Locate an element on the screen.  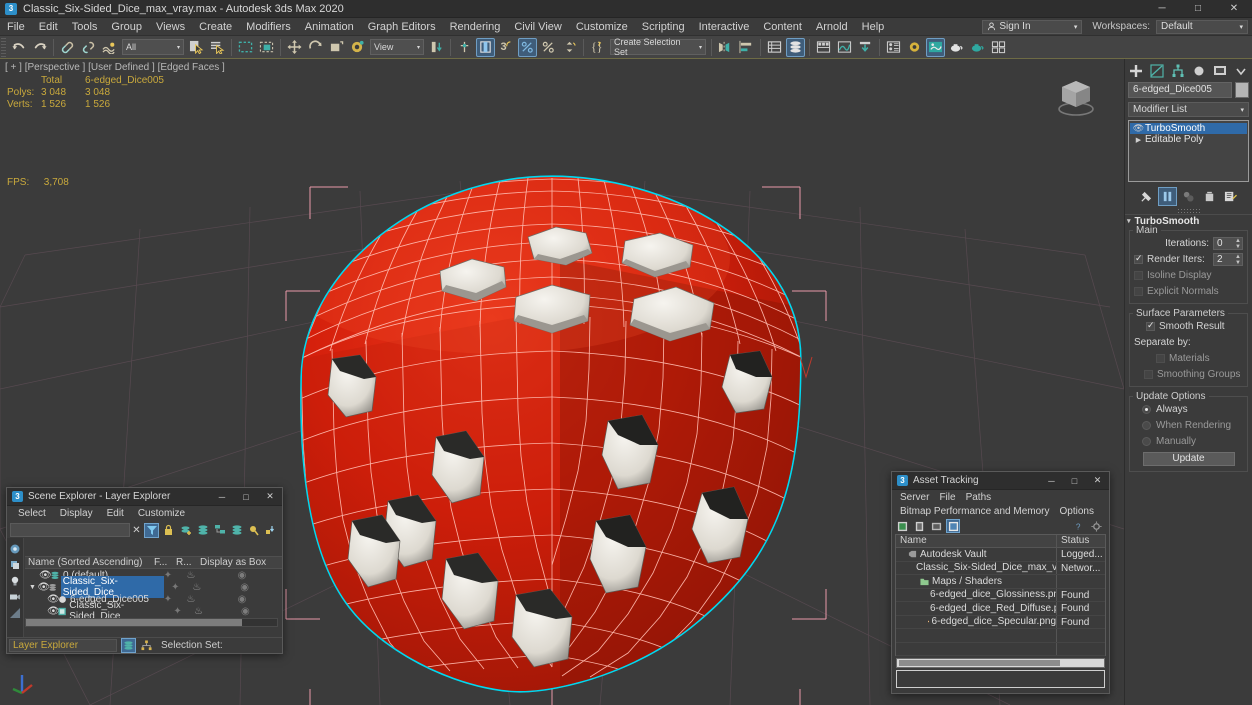
scene-explorer-maximize-button: □ is located at coordinates (246, 497).